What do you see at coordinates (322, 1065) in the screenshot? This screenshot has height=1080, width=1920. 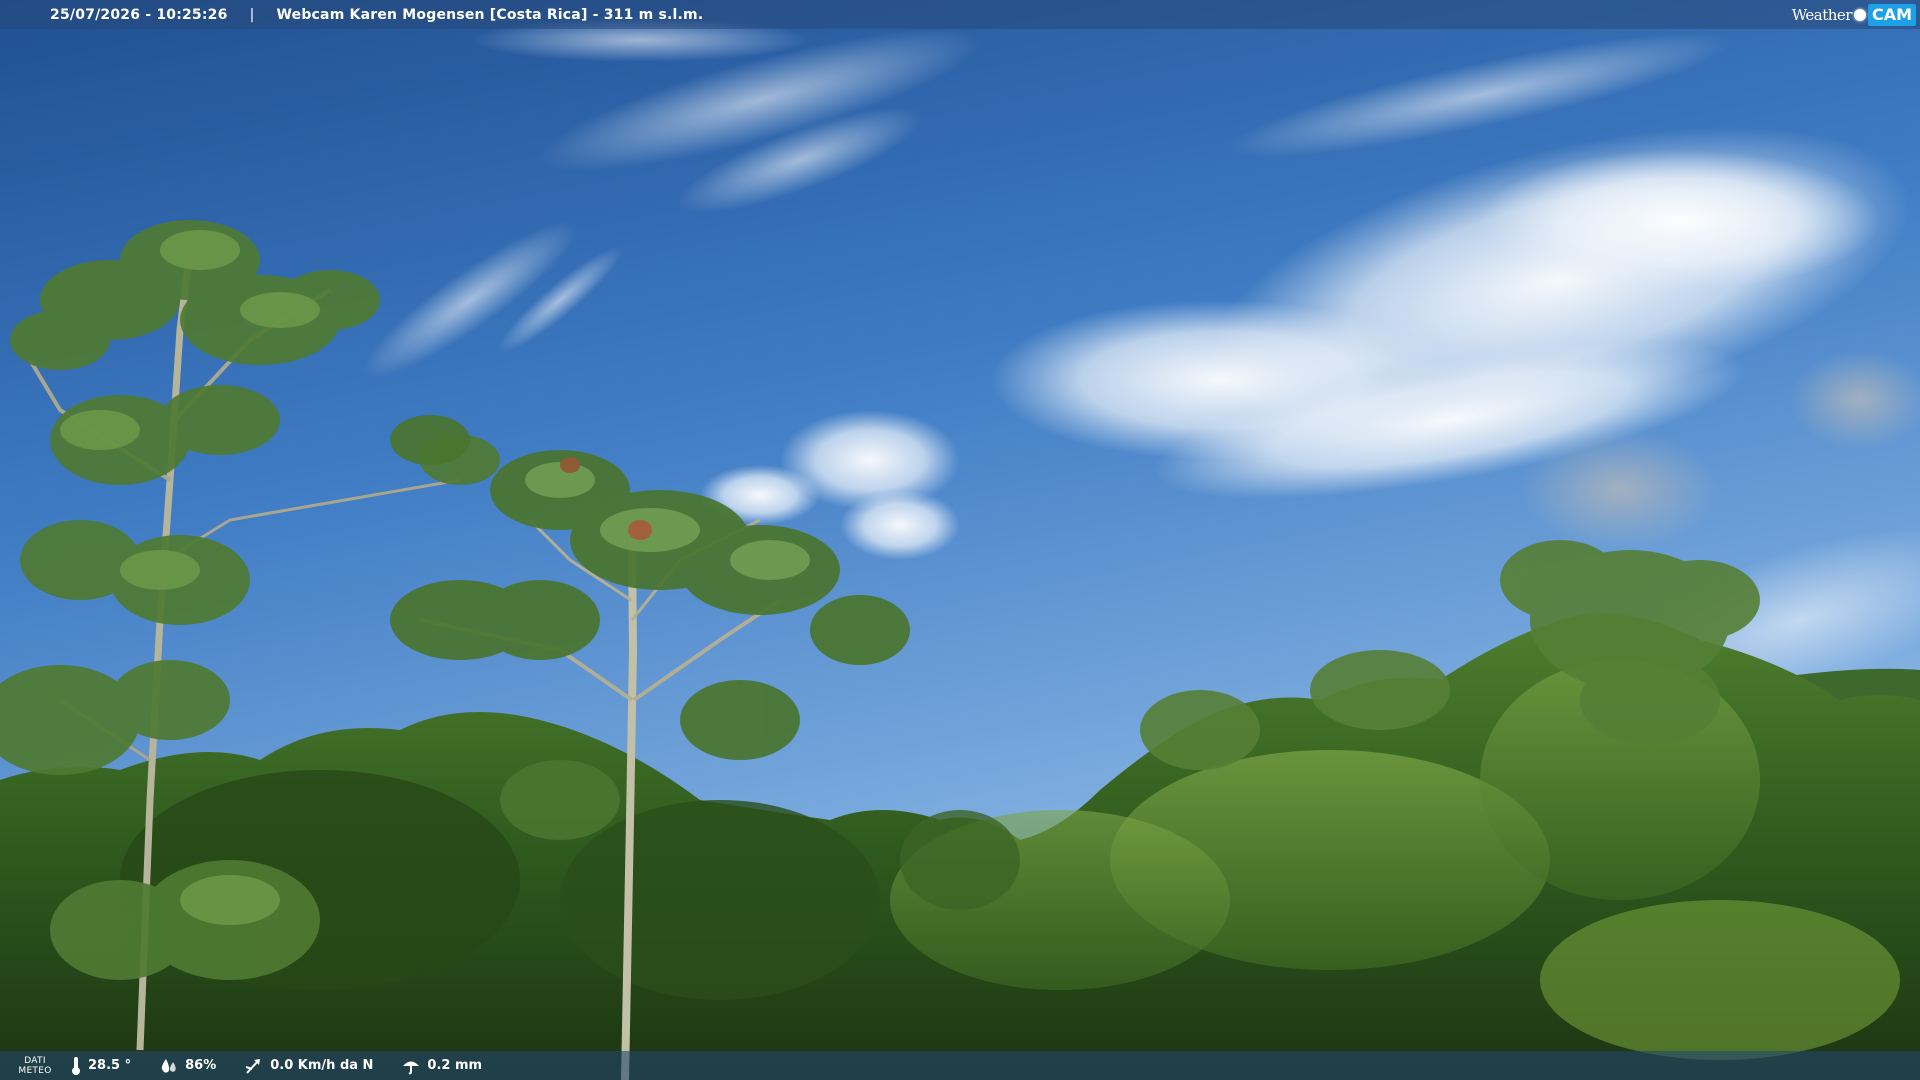 I see `wind-value: 0.0 Km/h da N` at bounding box center [322, 1065].